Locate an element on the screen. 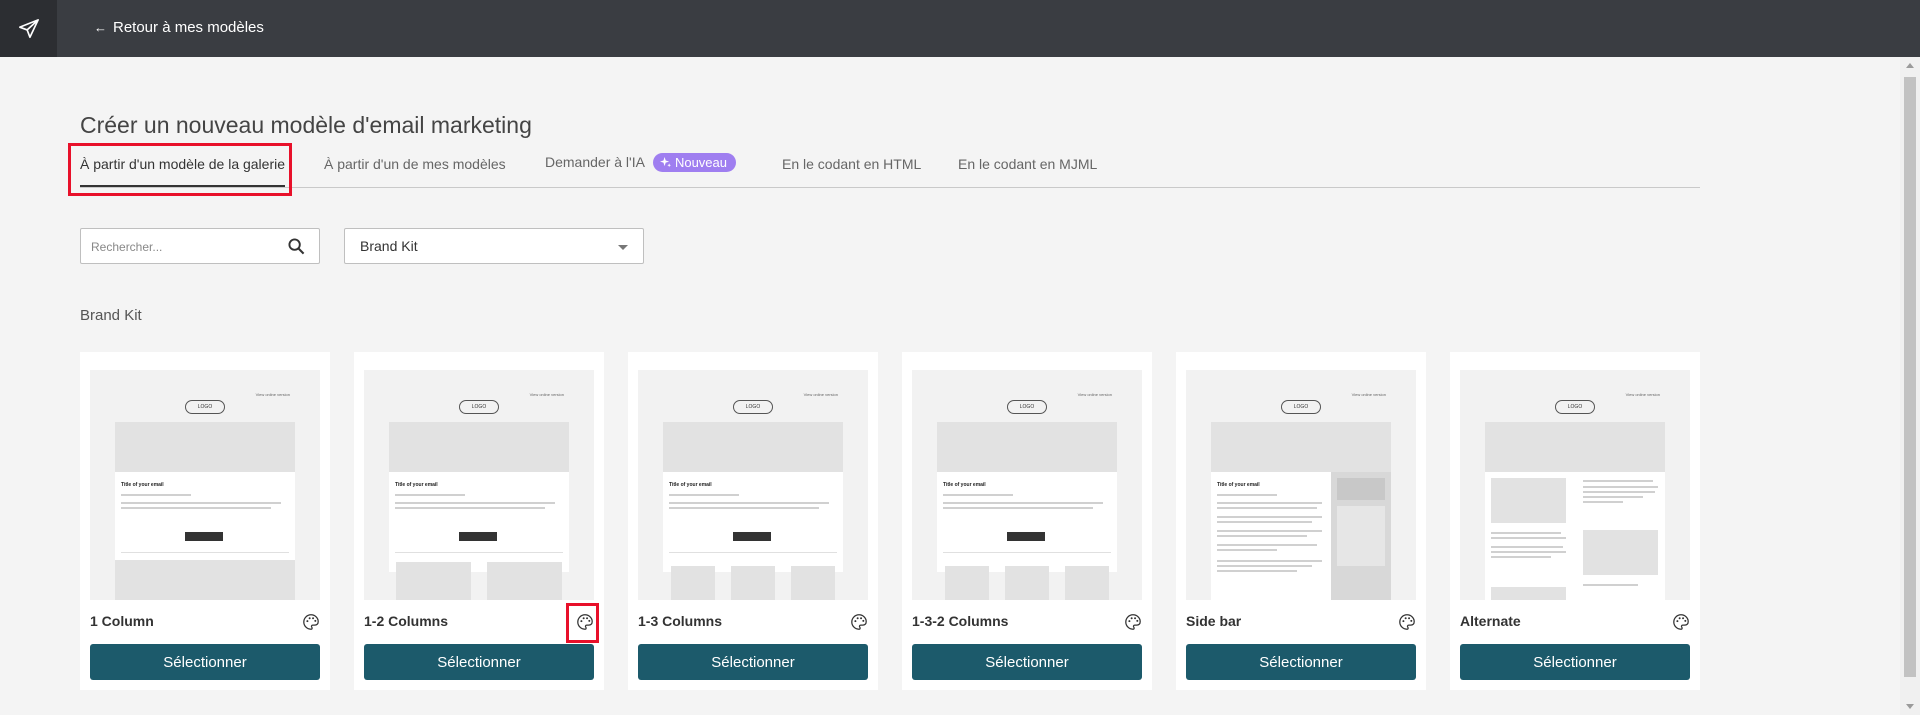 The width and height of the screenshot is (1920, 715). scrollbar is located at coordinates (1910, 386).